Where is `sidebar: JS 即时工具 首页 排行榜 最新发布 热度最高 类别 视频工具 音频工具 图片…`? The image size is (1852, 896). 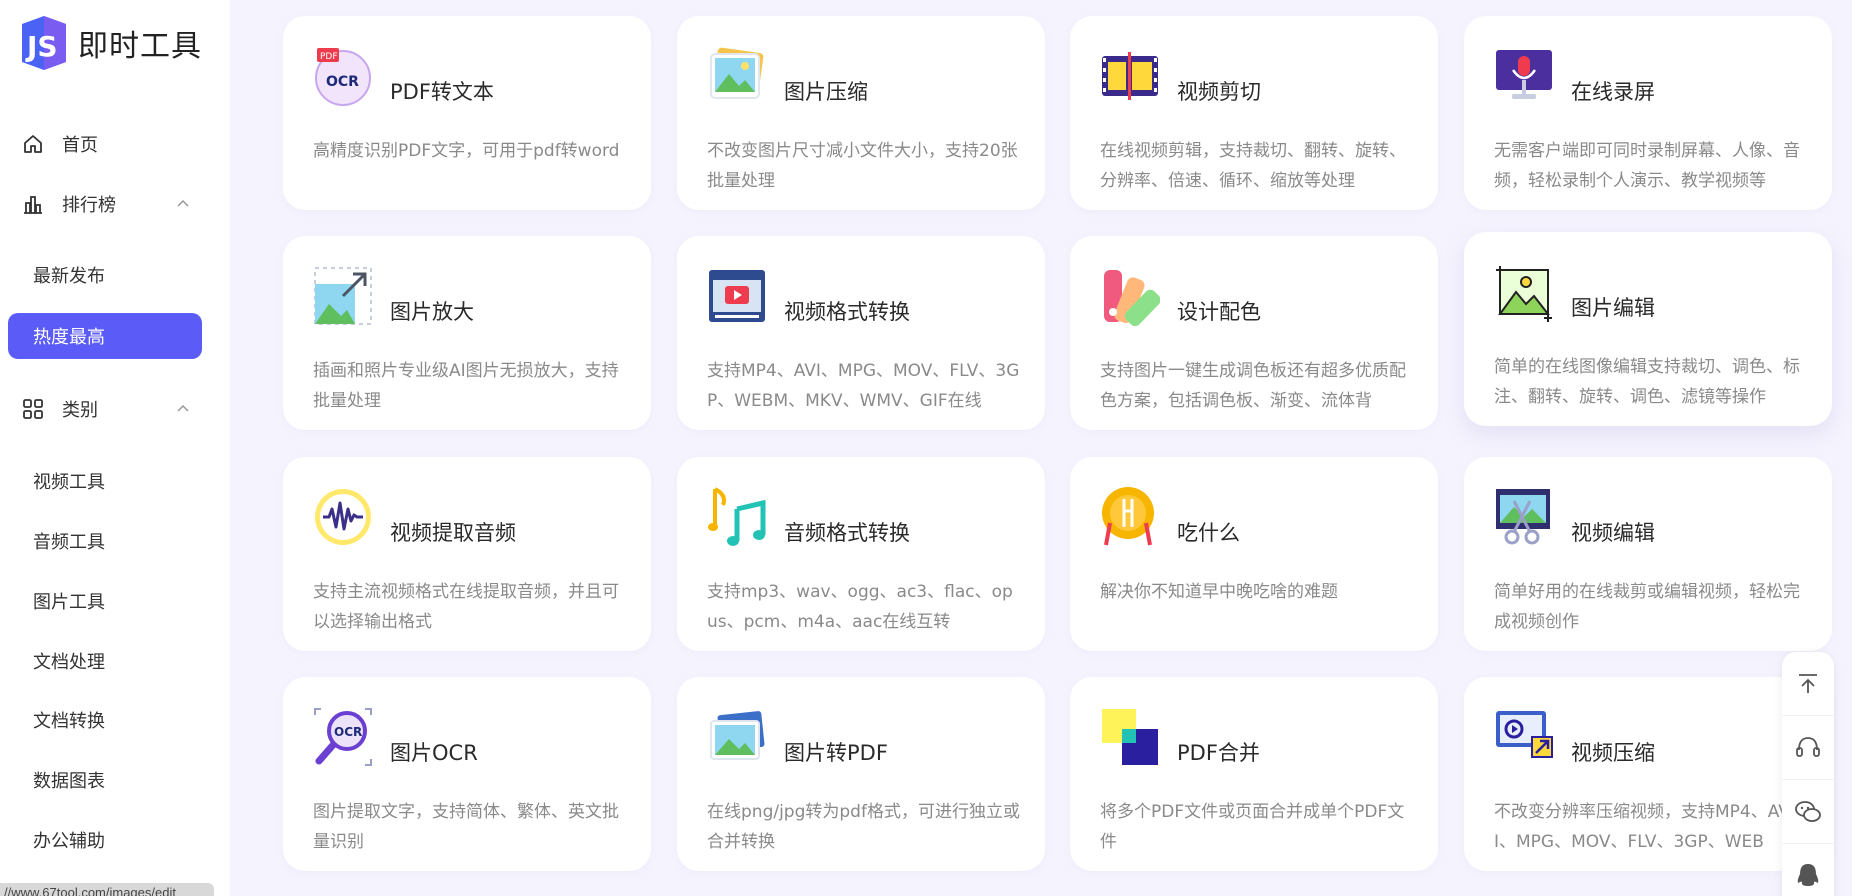
sidebar: JS 即时工具 首页 排行榜 最新发布 热度最高 类别 视频工具 音频工具 图片… is located at coordinates (115, 448).